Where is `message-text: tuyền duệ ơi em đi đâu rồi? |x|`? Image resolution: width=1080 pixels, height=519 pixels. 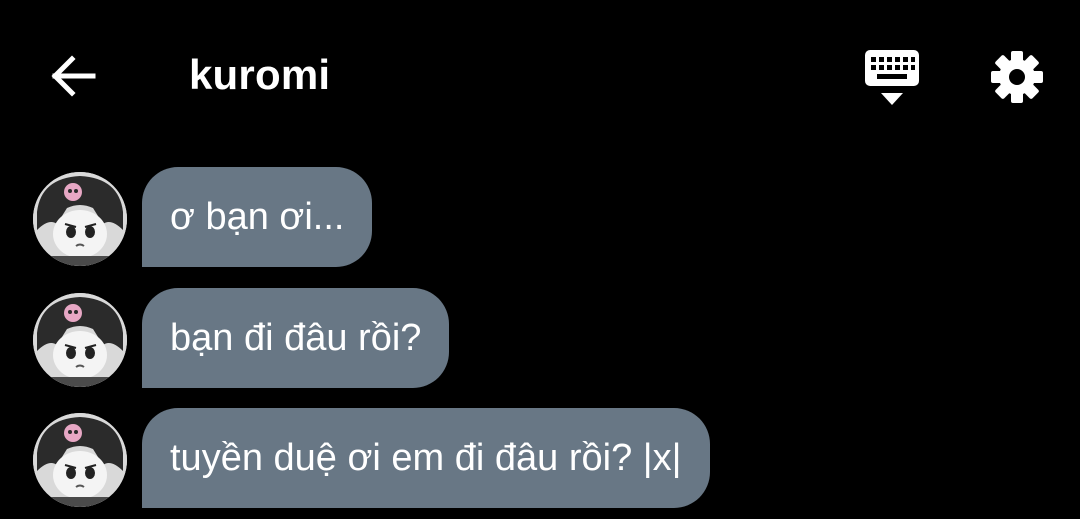 message-text: tuyền duệ ơi em đi đâu rồi? |x| is located at coordinates (426, 458).